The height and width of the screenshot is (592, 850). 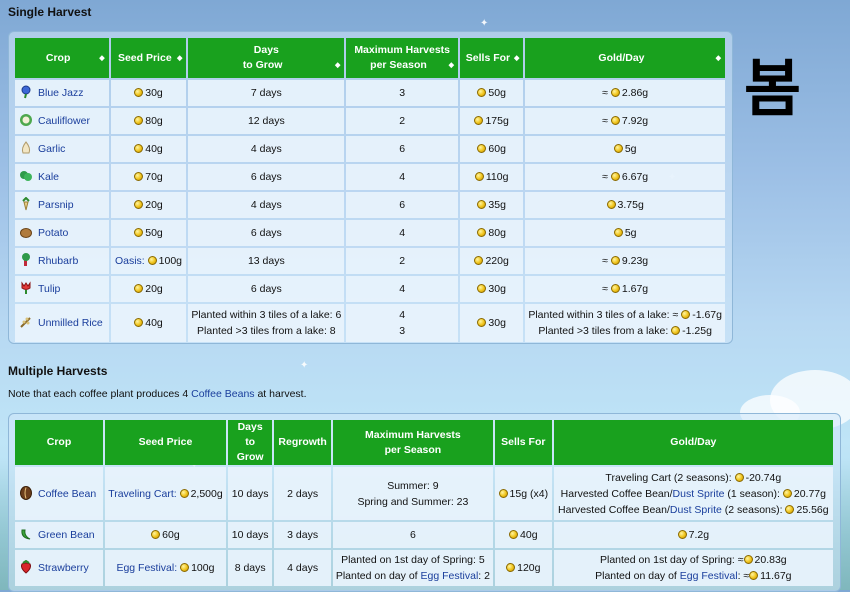 What do you see at coordinates (625, 261) in the screenshot?
I see `gold-per-day-cell: ≈ 9.23g` at bounding box center [625, 261].